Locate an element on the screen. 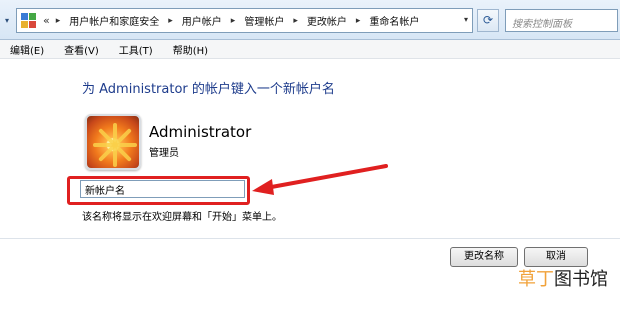 Image resolution: width=620 pixels, height=309 pixels. menu-tools: 工具(T) is located at coordinates (136, 49).